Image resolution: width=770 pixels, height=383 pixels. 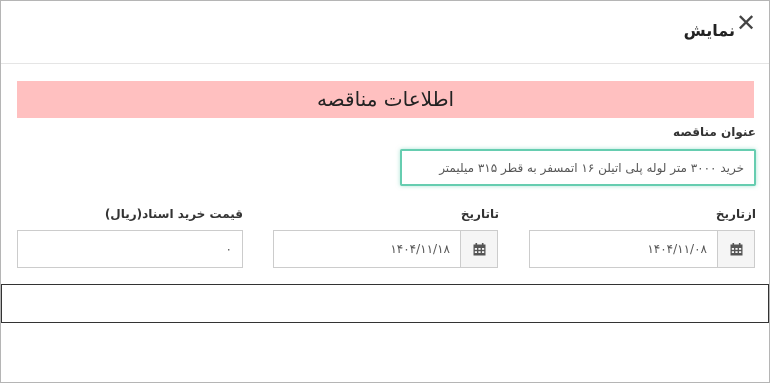 I want to click on close-button: ✕, so click(x=746, y=23).